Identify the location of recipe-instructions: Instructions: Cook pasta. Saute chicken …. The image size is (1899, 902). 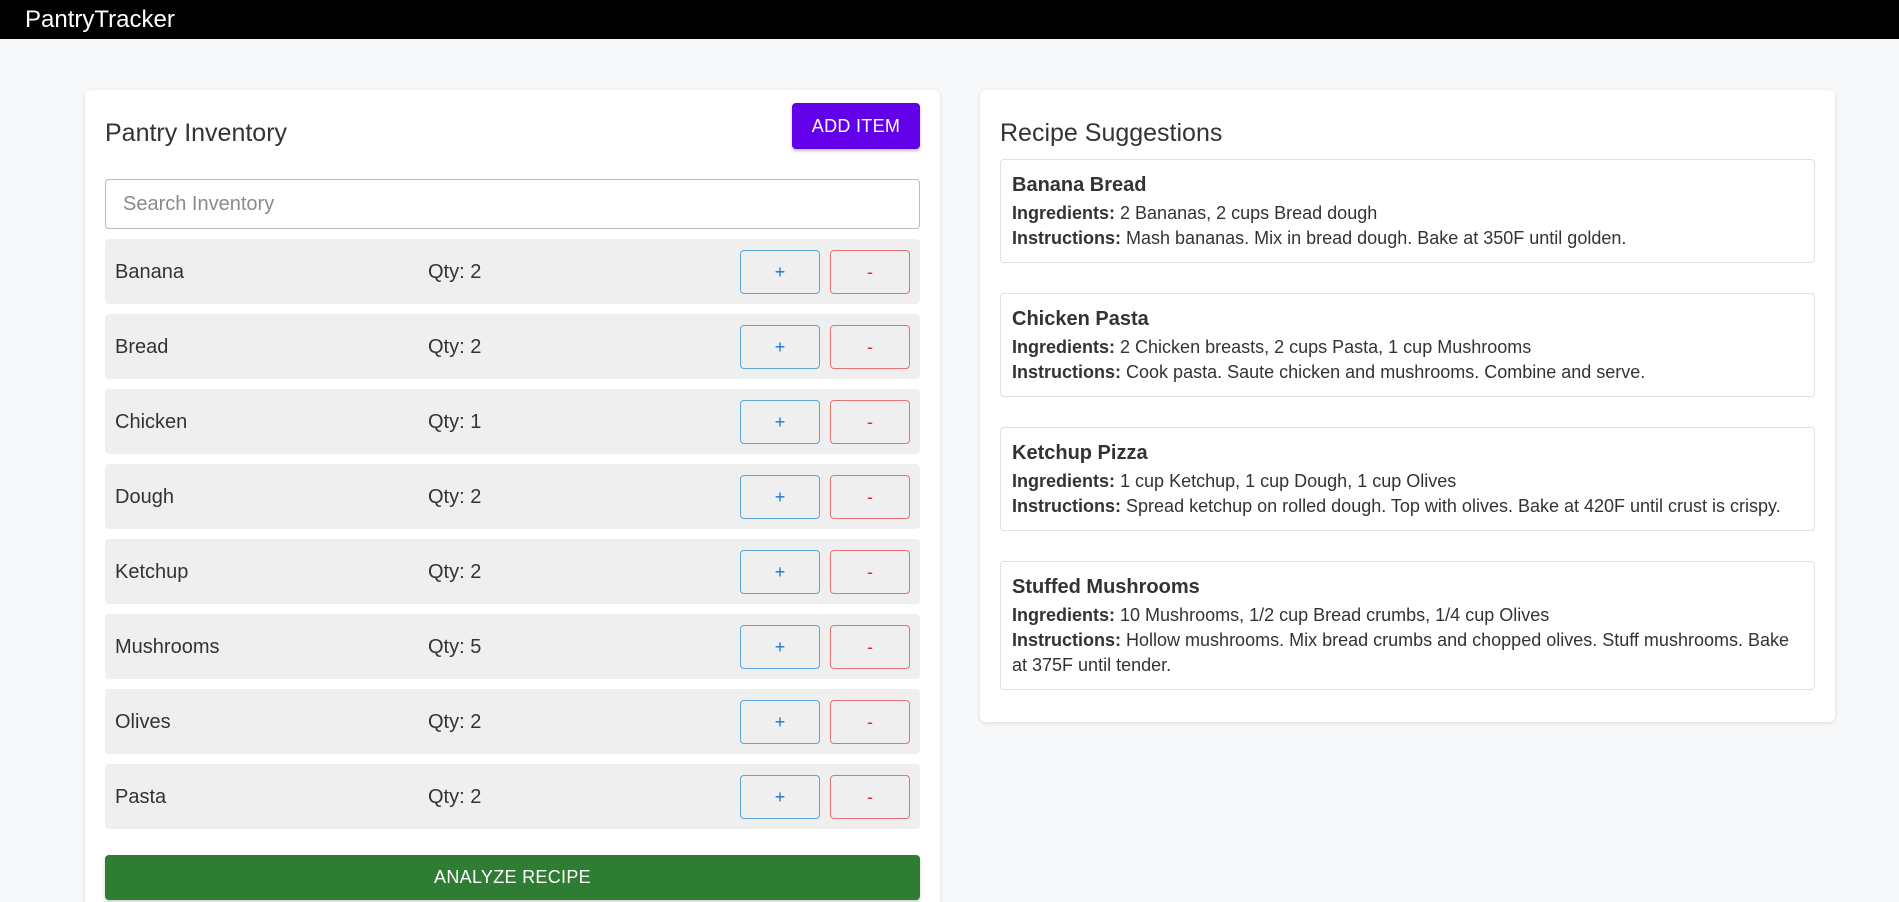
(1407, 372).